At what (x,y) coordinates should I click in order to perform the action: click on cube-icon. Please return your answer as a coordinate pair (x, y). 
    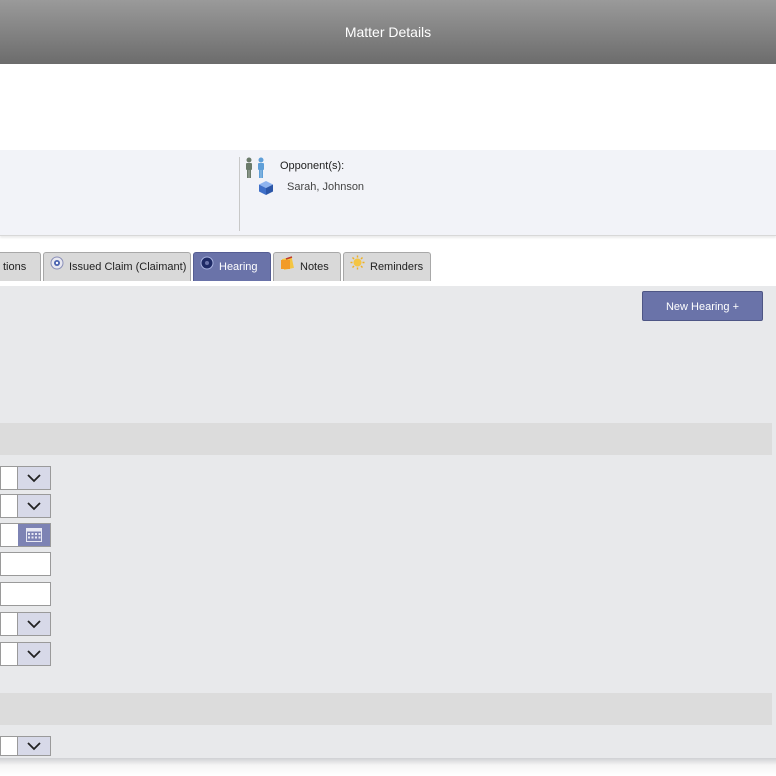
    Looking at the image, I should click on (266, 190).